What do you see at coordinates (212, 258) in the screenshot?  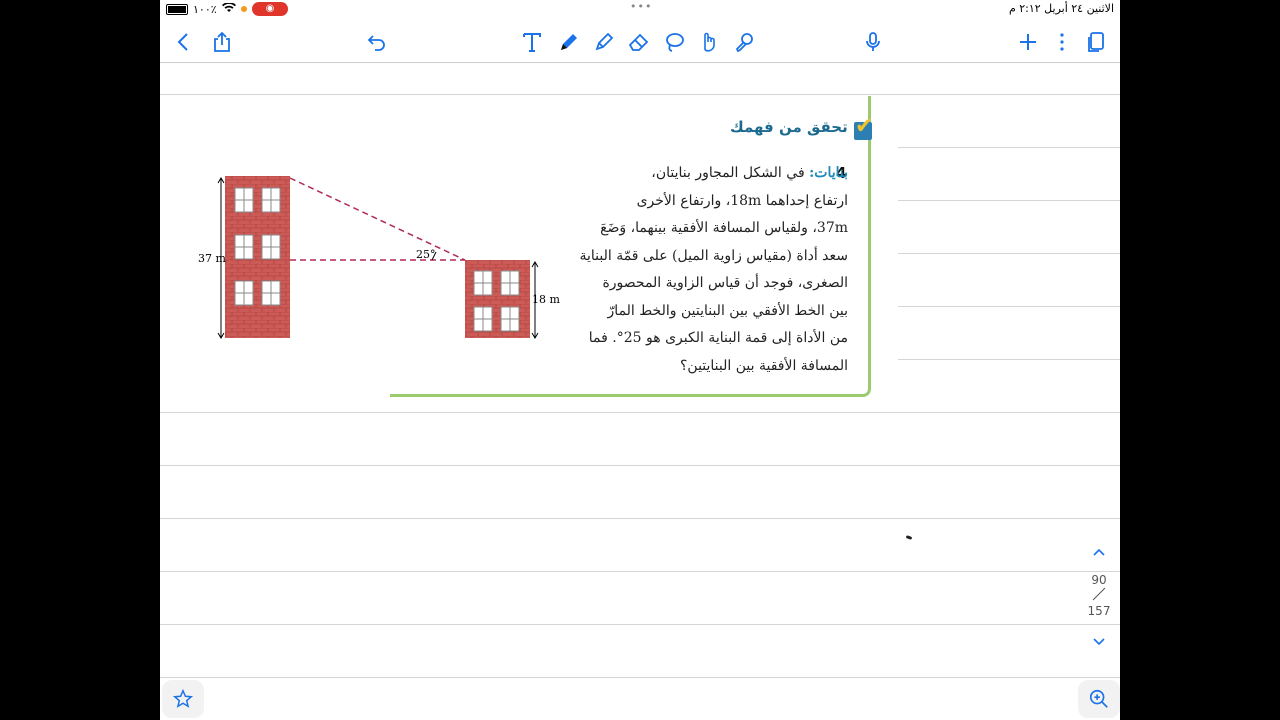 I see `tall-building-label: 37 m` at bounding box center [212, 258].